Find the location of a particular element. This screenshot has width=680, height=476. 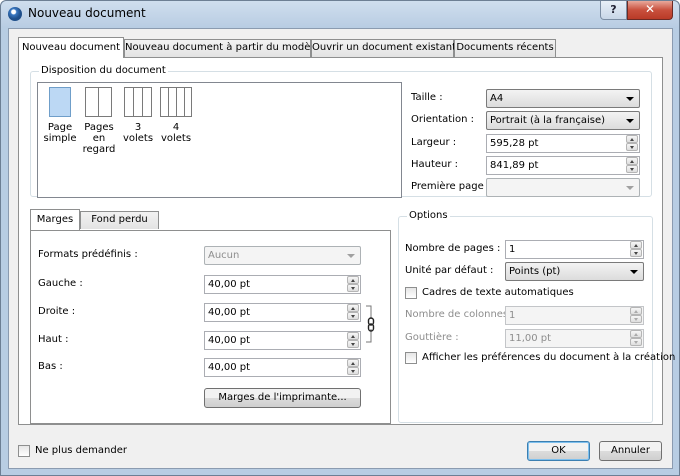

orientation-value: Portrait (à la française) is located at coordinates (547, 120).